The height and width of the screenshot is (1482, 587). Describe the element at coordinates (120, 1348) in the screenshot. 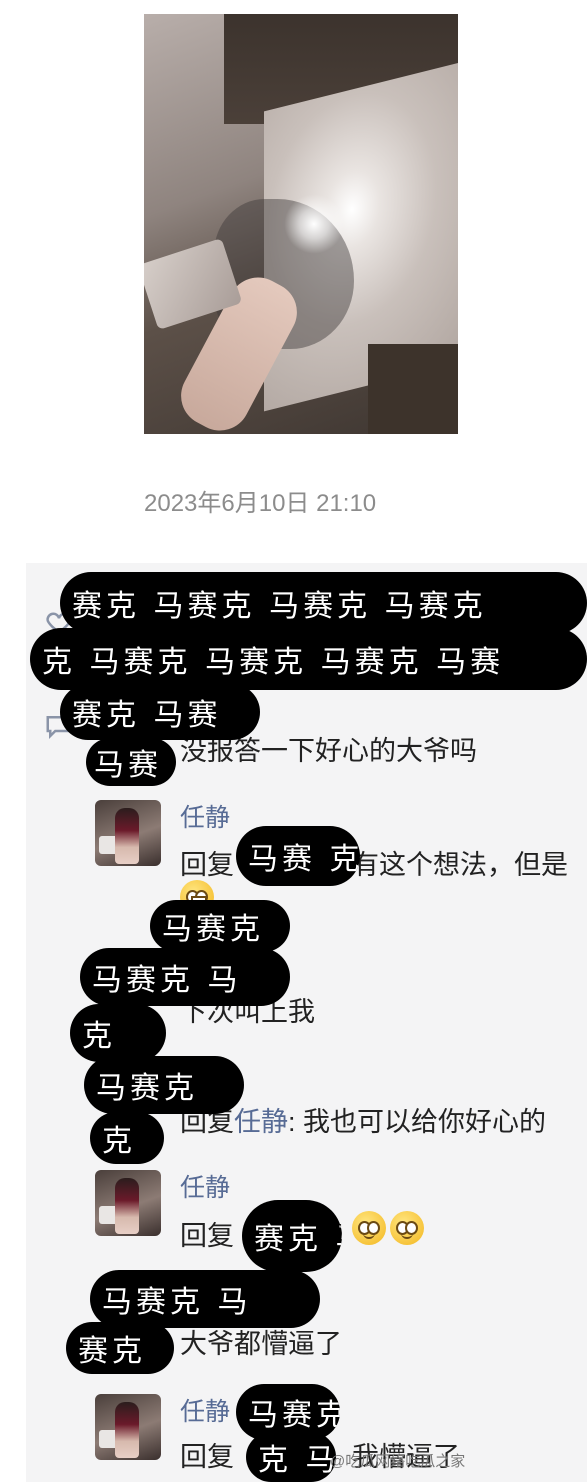

I see `redaction-scribble: 赛克` at that location.